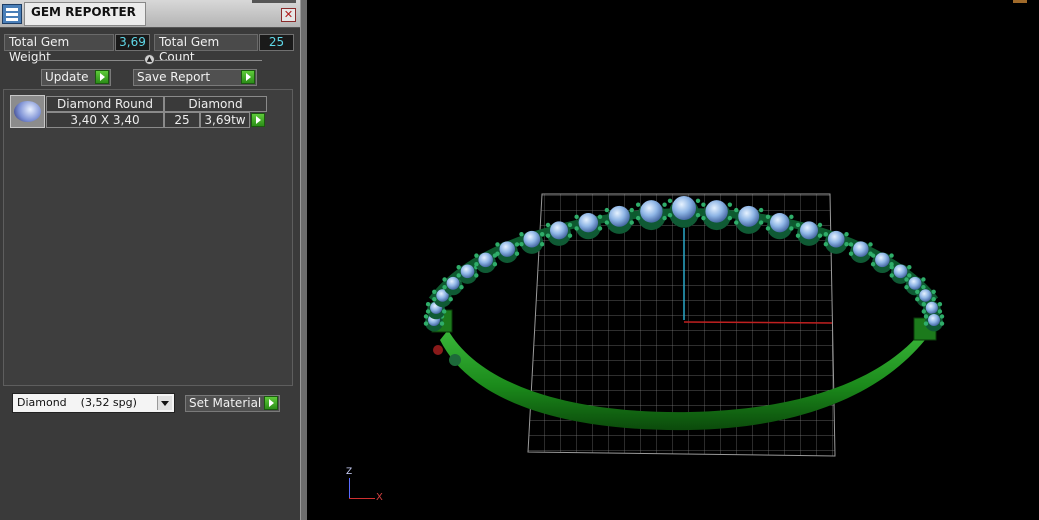 Image resolution: width=1039 pixels, height=520 pixels. I want to click on gem-row-play-arrow-icon, so click(258, 120).